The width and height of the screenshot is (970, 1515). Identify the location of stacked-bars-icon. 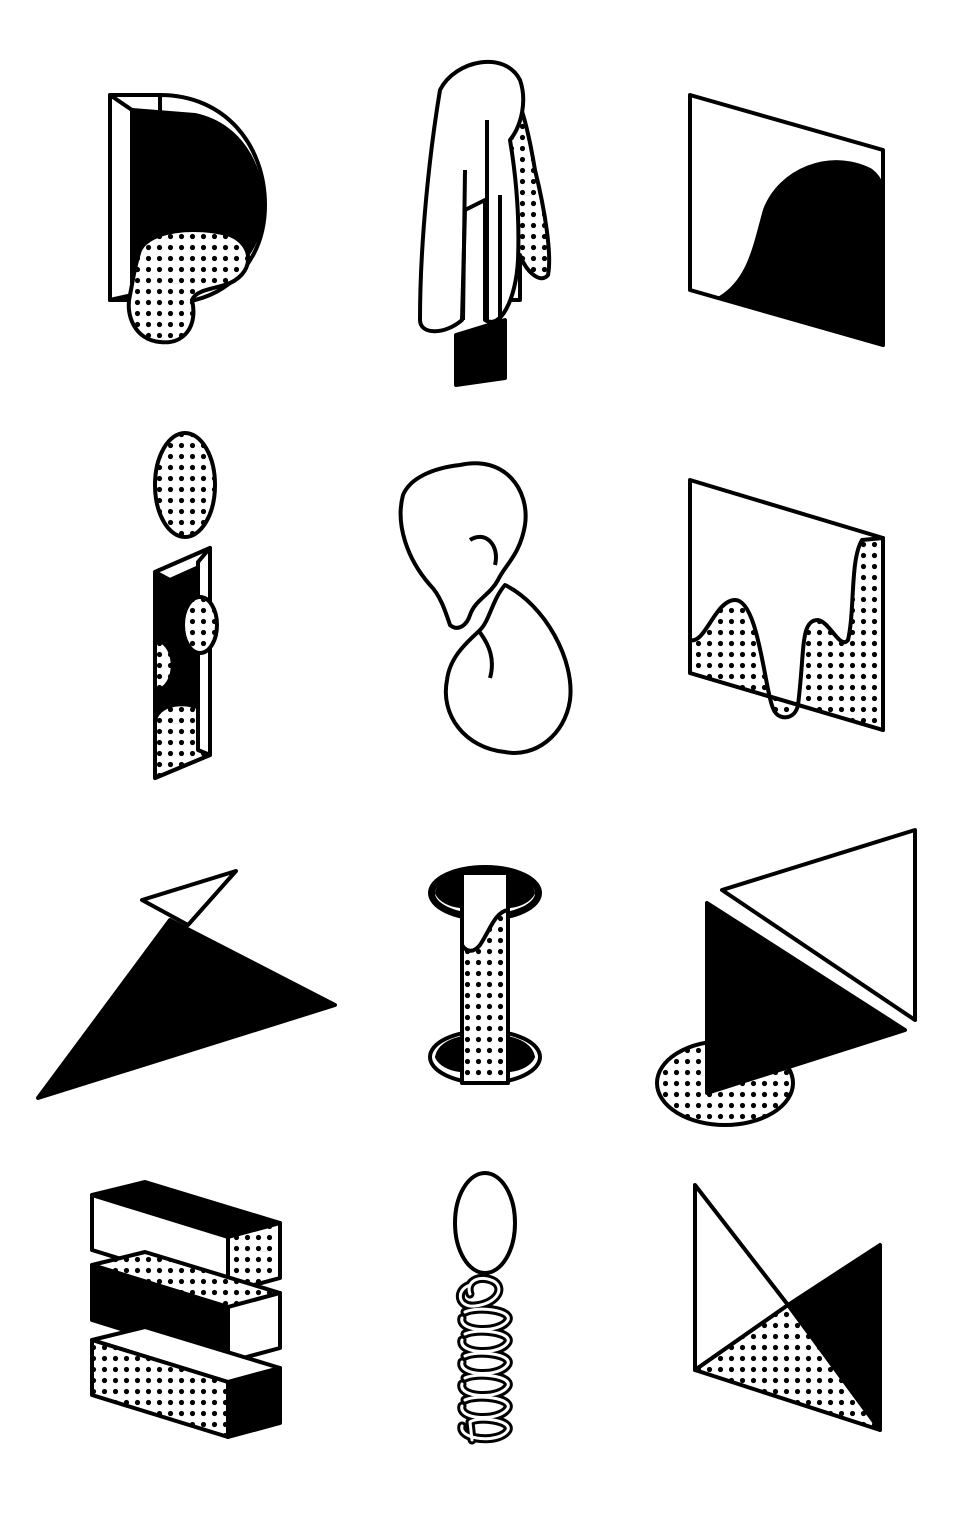
(186, 1309).